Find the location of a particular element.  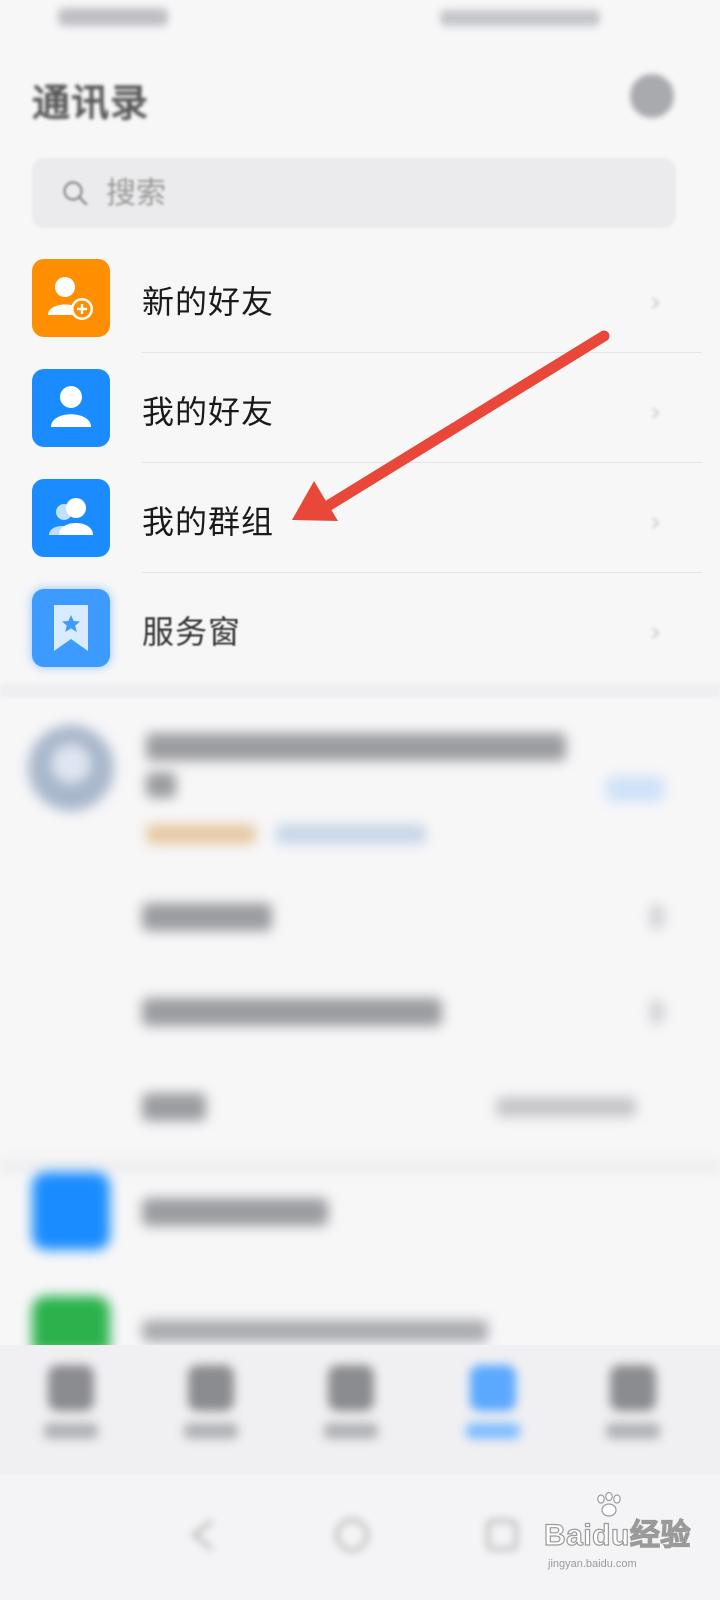

team-item-label is located at coordinates (235, 1212).